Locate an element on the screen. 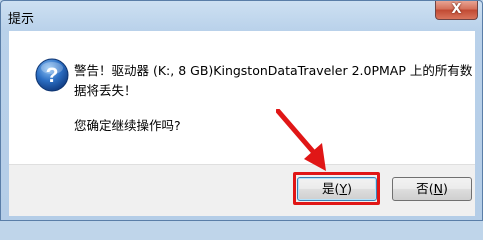  red-arrow-icon is located at coordinates (301, 140).